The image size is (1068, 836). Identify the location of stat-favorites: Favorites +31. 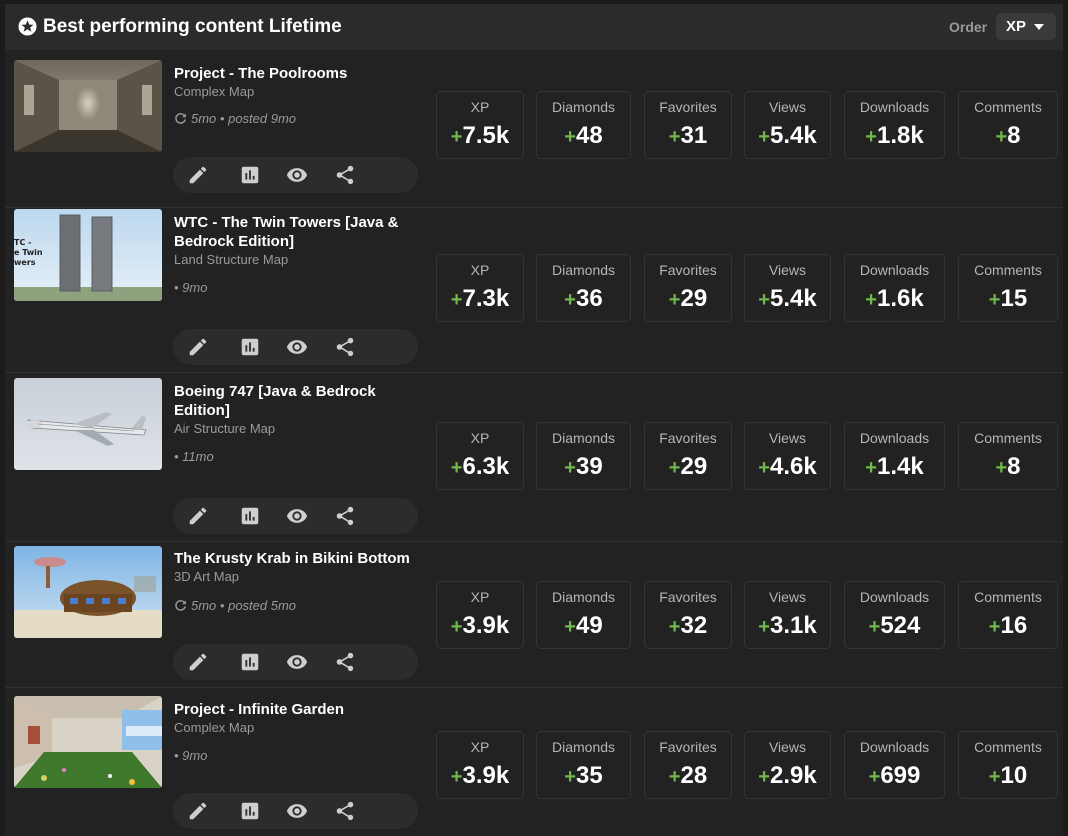
(688, 125).